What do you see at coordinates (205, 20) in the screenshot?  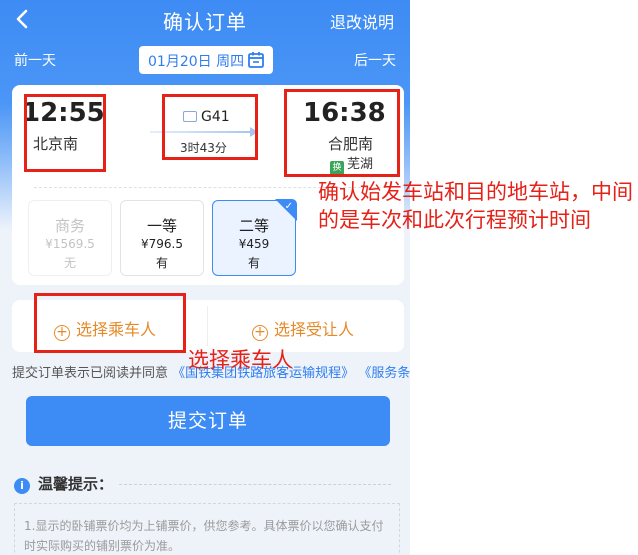 I see `top-bar: 确认订单 退改说明` at bounding box center [205, 20].